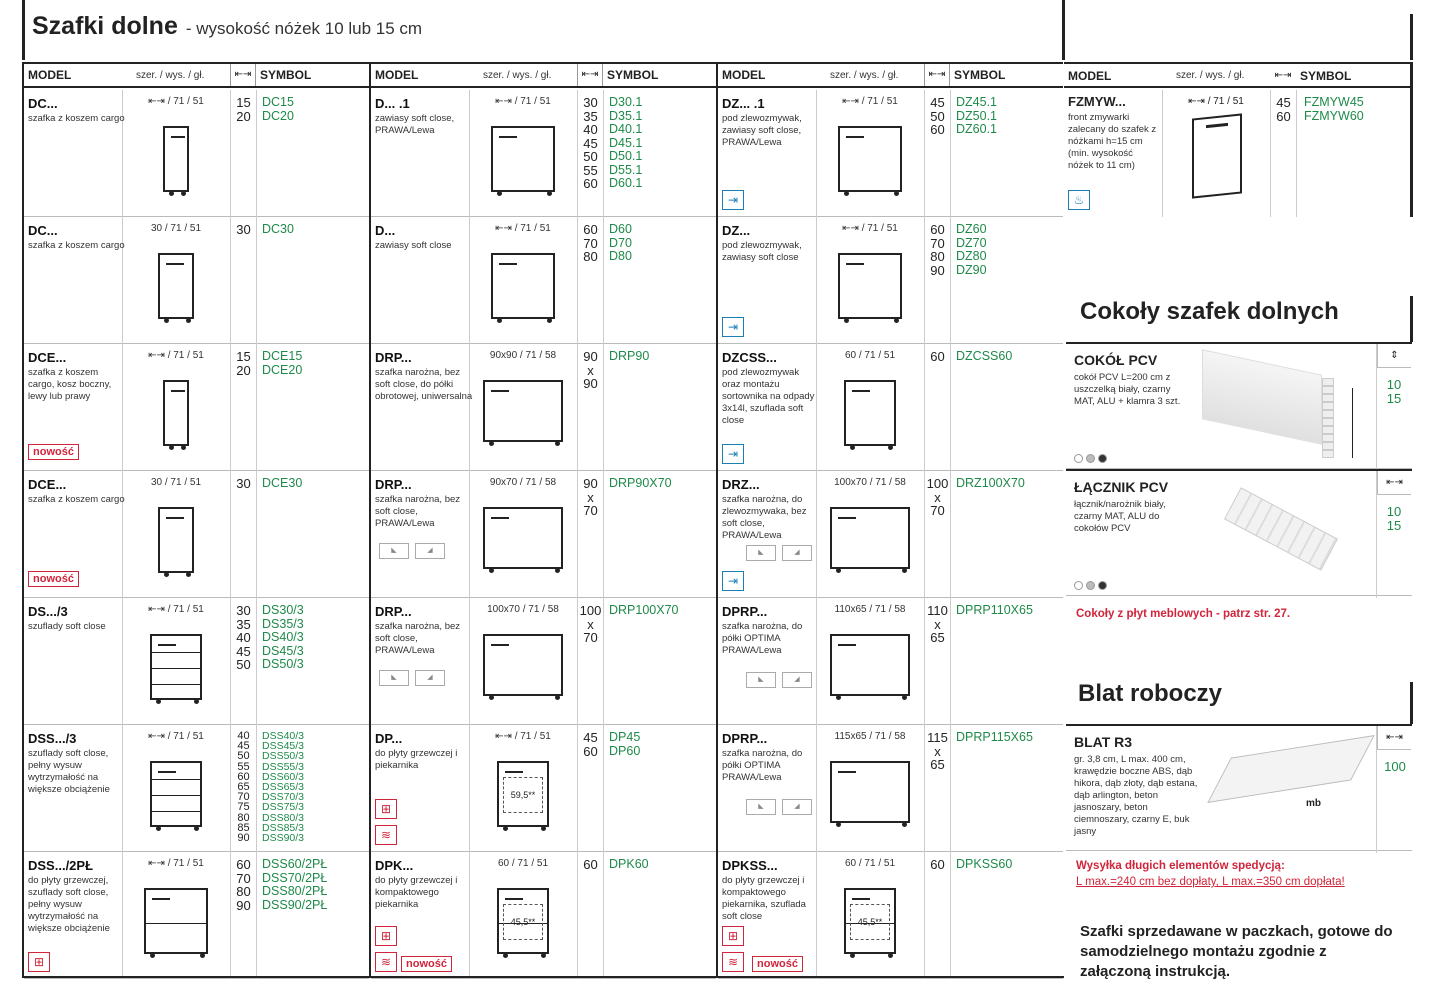 The image size is (1449, 1007). What do you see at coordinates (733, 454) in the screenshot?
I see `sink-icon: ⇥` at bounding box center [733, 454].